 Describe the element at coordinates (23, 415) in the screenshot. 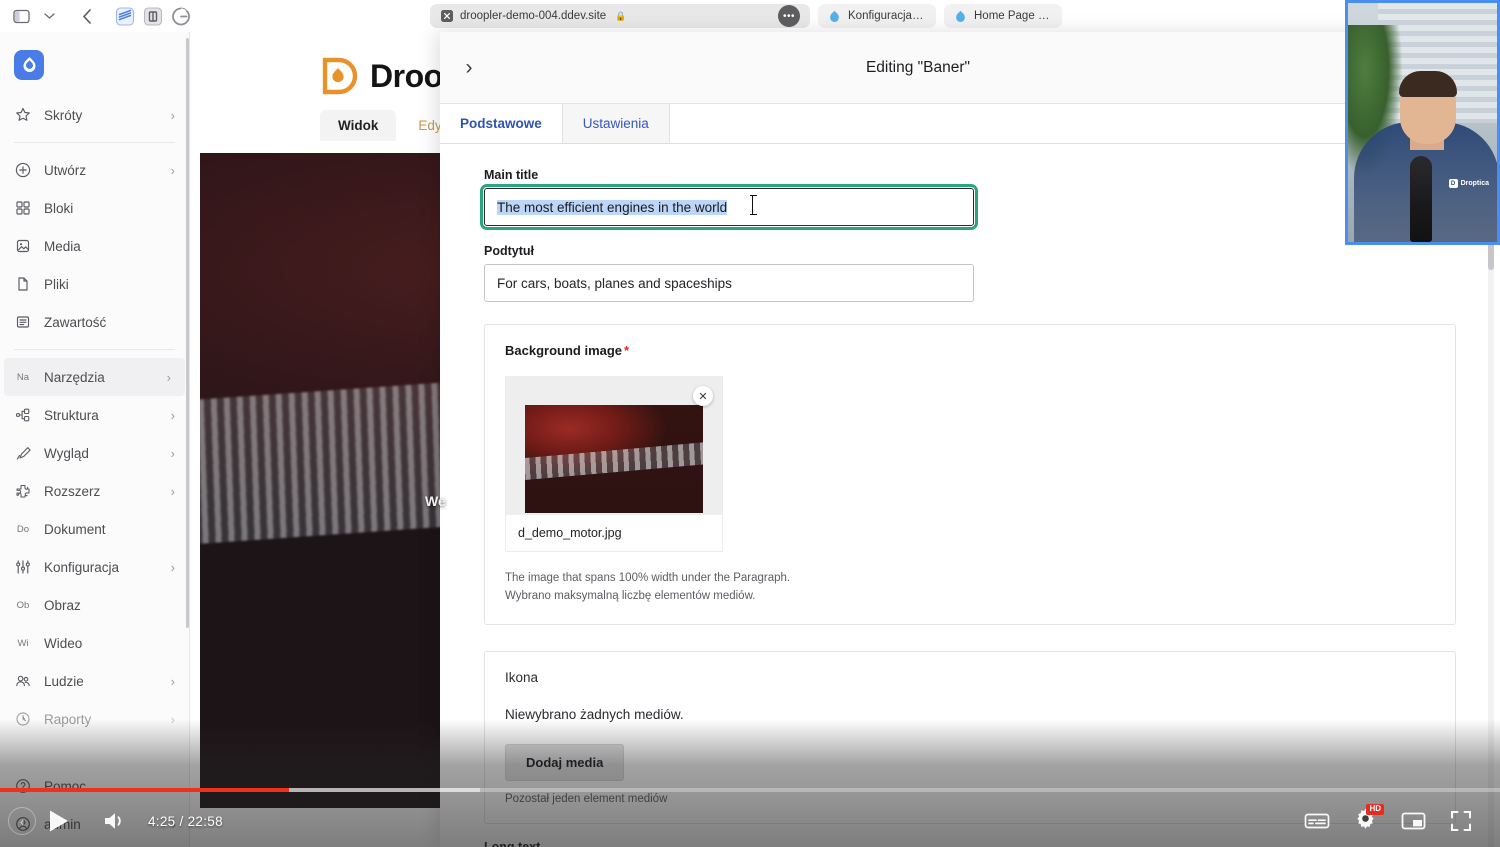

I see `structure-icon` at that location.